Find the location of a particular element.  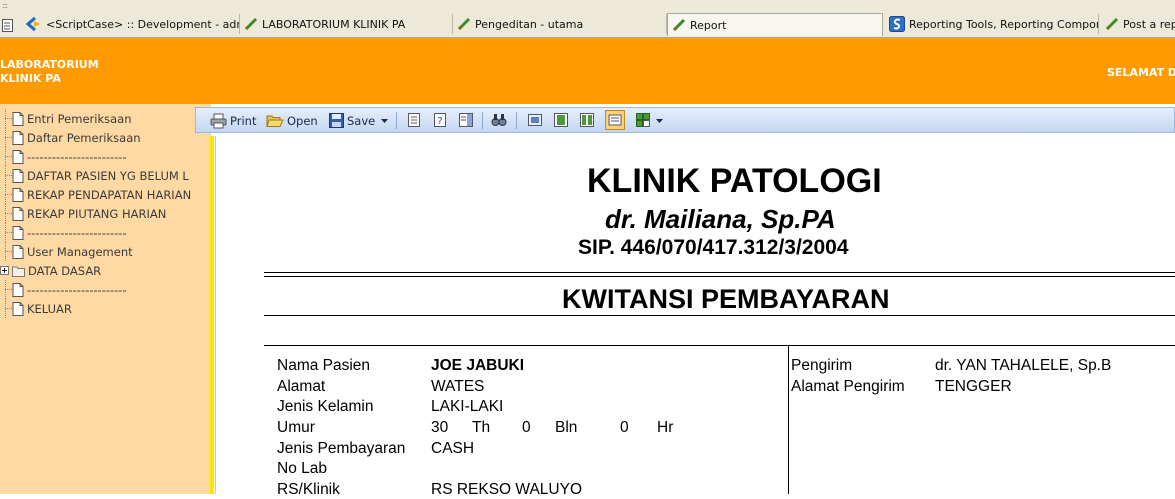

clinic-label: RS/Klinik is located at coordinates (308, 489).